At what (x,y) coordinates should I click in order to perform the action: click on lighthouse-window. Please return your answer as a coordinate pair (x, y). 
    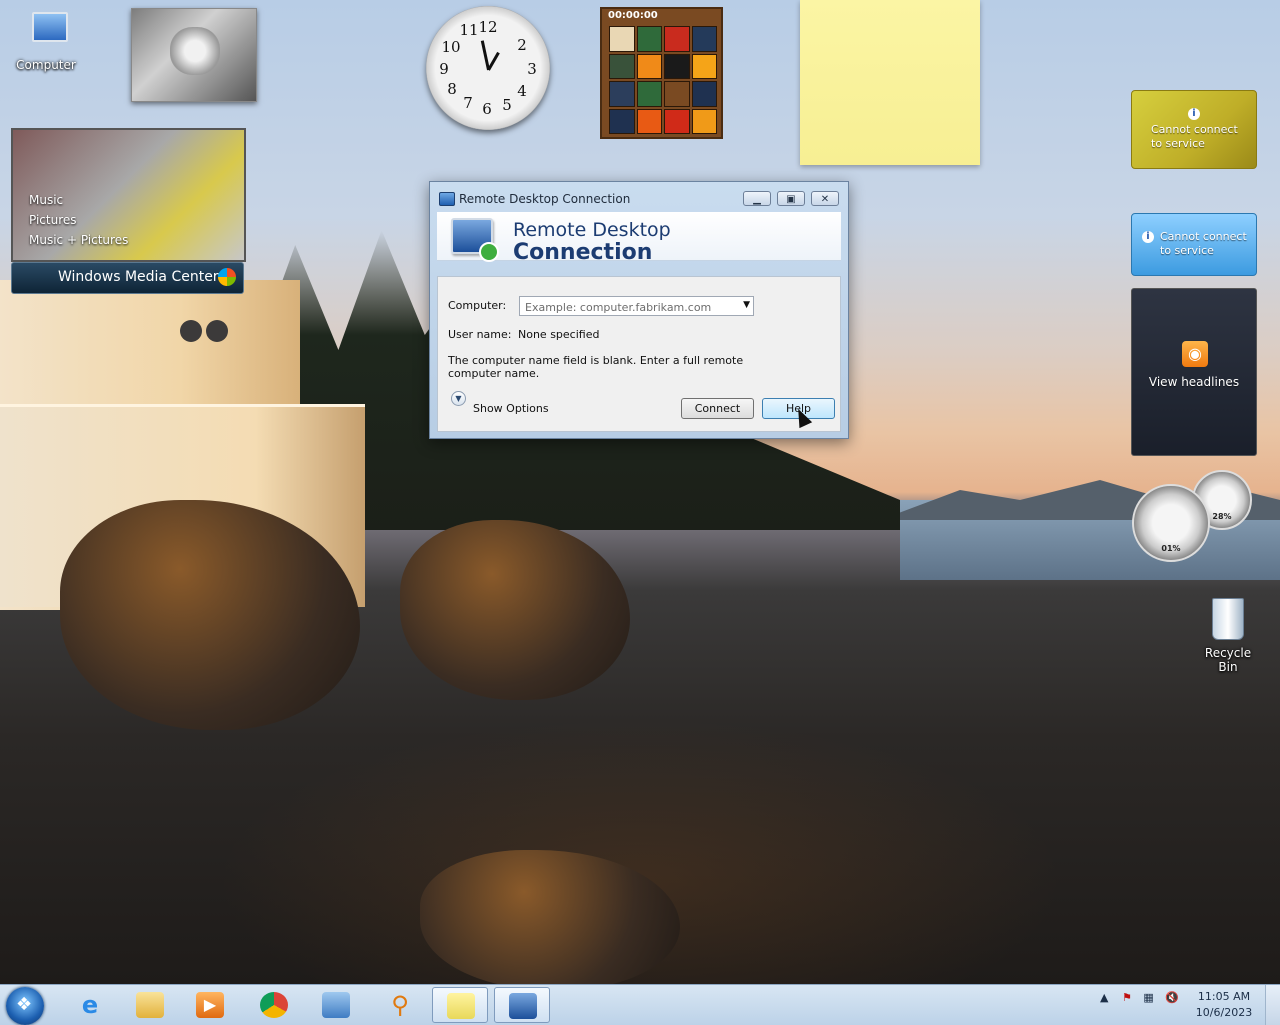
    Looking at the image, I should click on (191, 331).